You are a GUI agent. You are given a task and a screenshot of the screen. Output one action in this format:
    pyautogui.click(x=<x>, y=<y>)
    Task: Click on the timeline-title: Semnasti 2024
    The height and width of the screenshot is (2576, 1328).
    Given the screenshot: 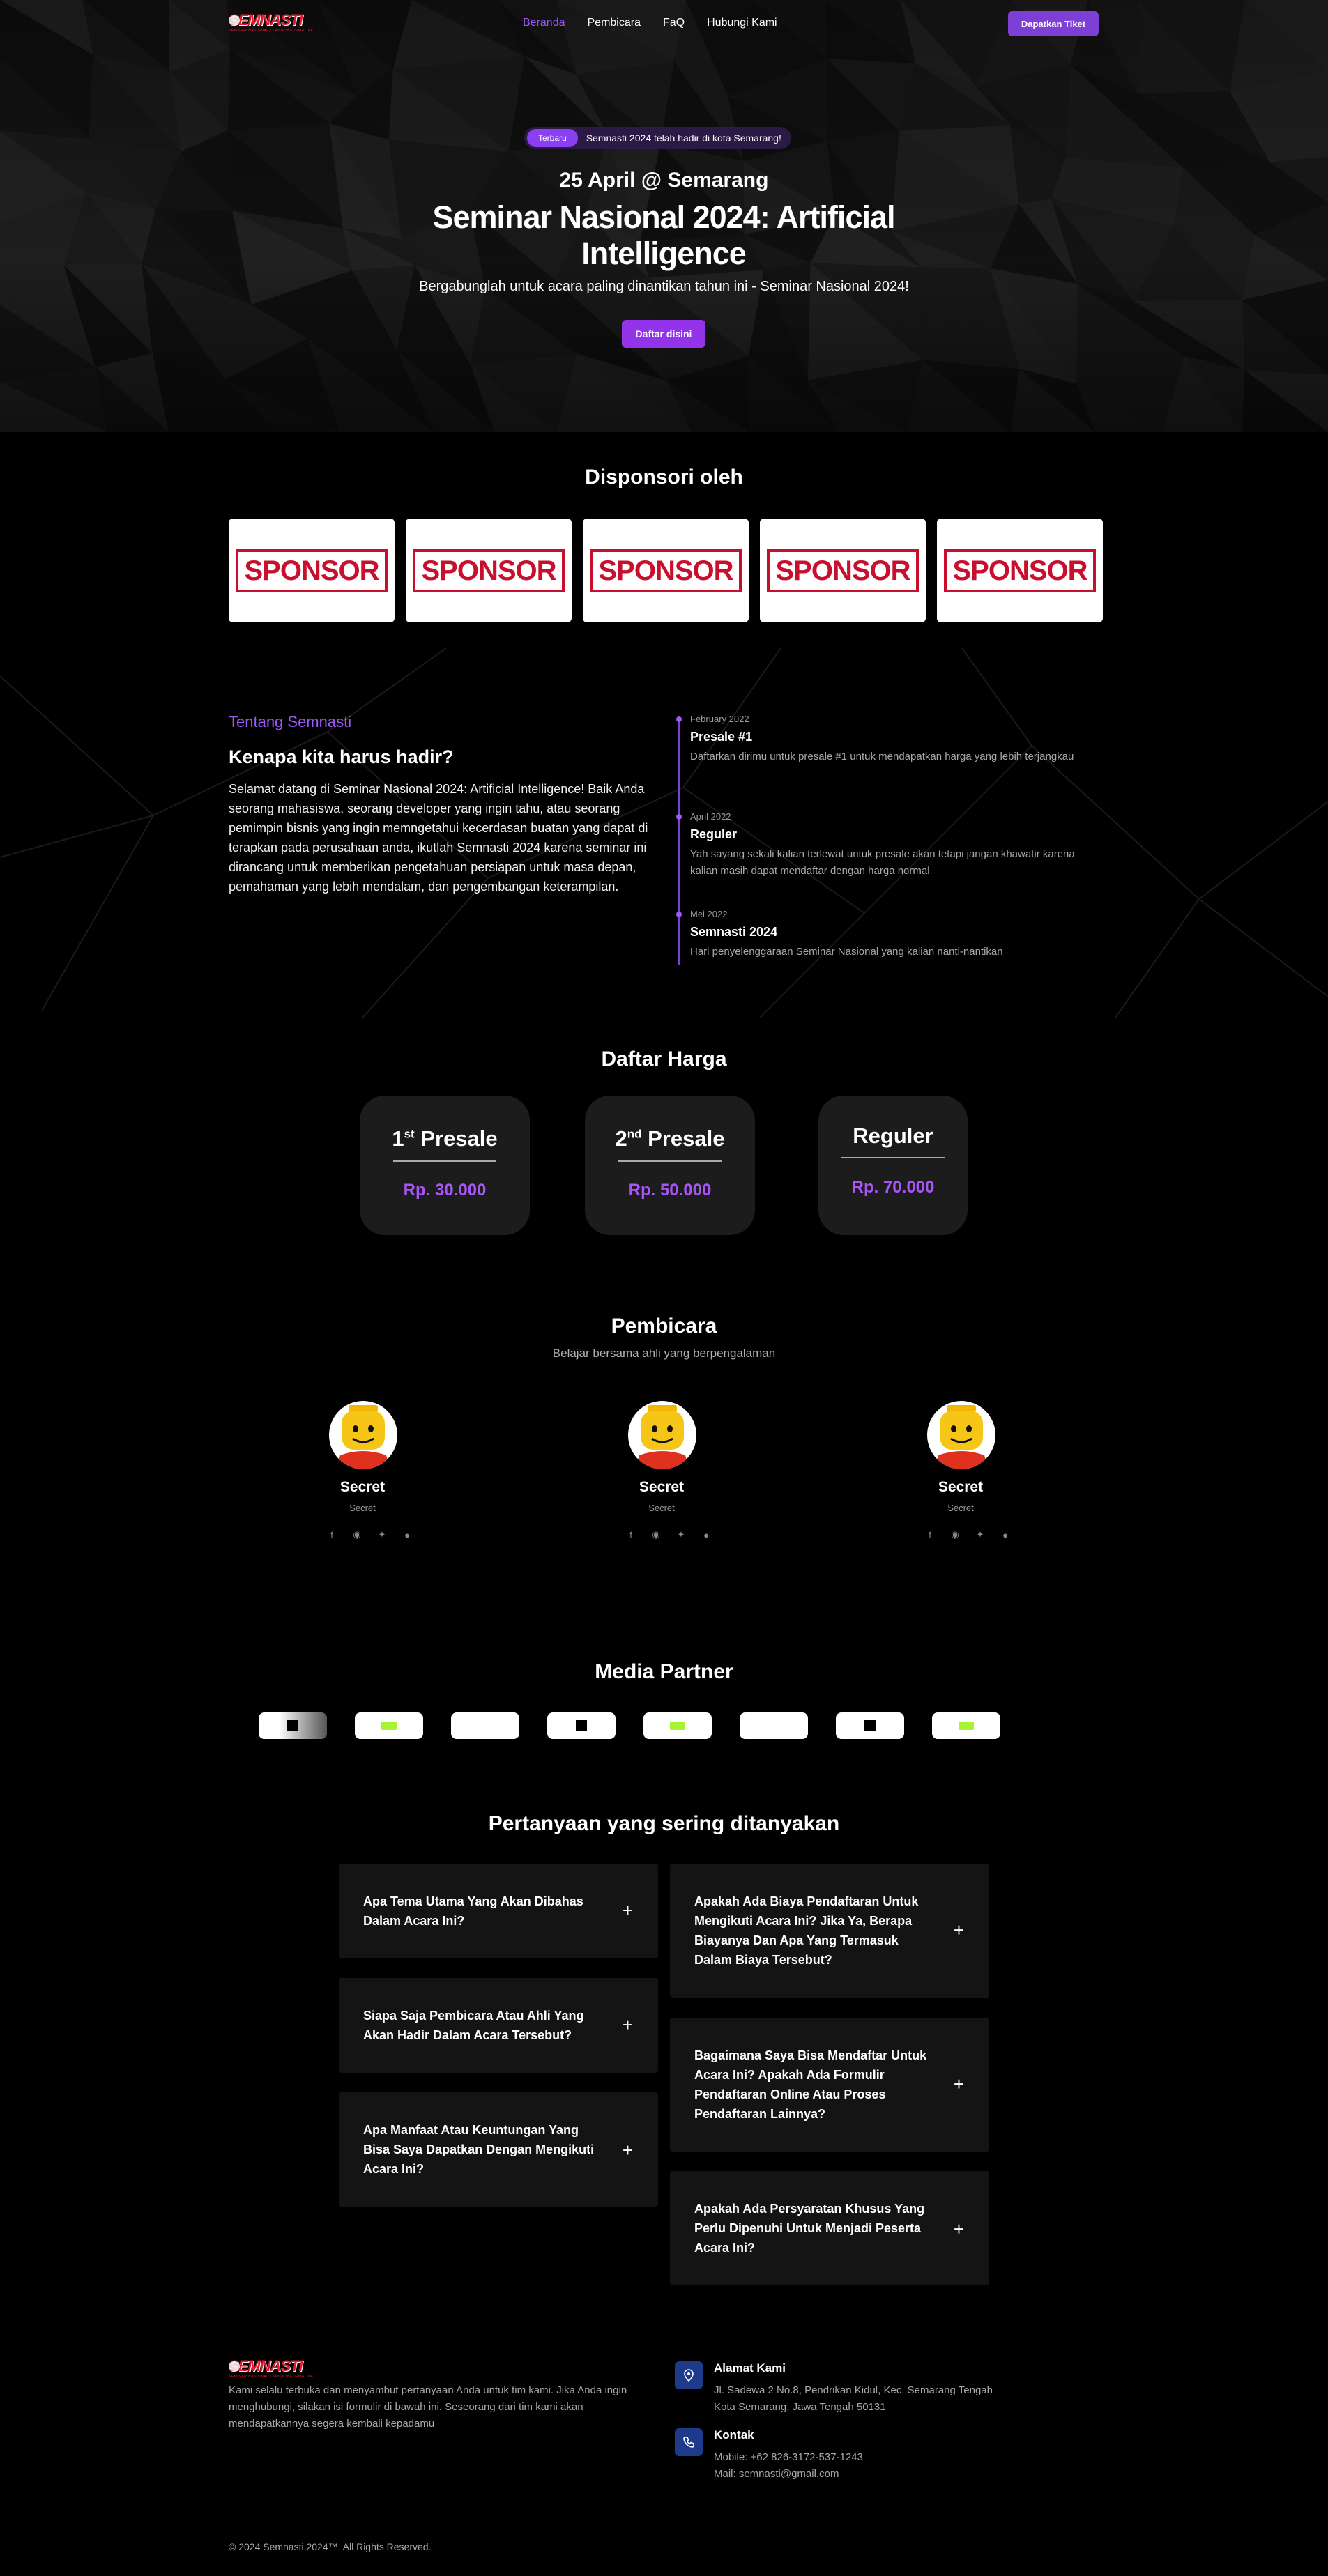 What is the action you would take?
    pyautogui.click(x=734, y=932)
    